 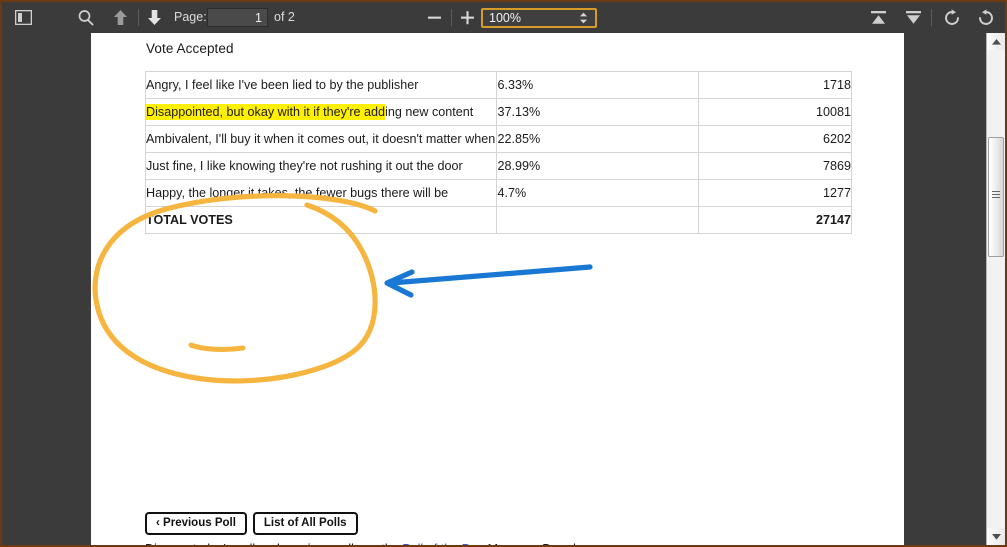 I want to click on chevron-updown-icon, so click(x=583, y=18).